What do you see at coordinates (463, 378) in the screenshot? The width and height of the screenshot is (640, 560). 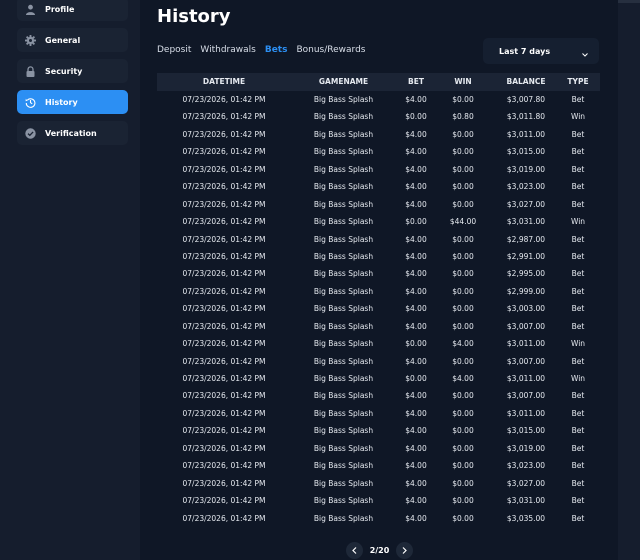 I see `cell-win: $4.00` at bounding box center [463, 378].